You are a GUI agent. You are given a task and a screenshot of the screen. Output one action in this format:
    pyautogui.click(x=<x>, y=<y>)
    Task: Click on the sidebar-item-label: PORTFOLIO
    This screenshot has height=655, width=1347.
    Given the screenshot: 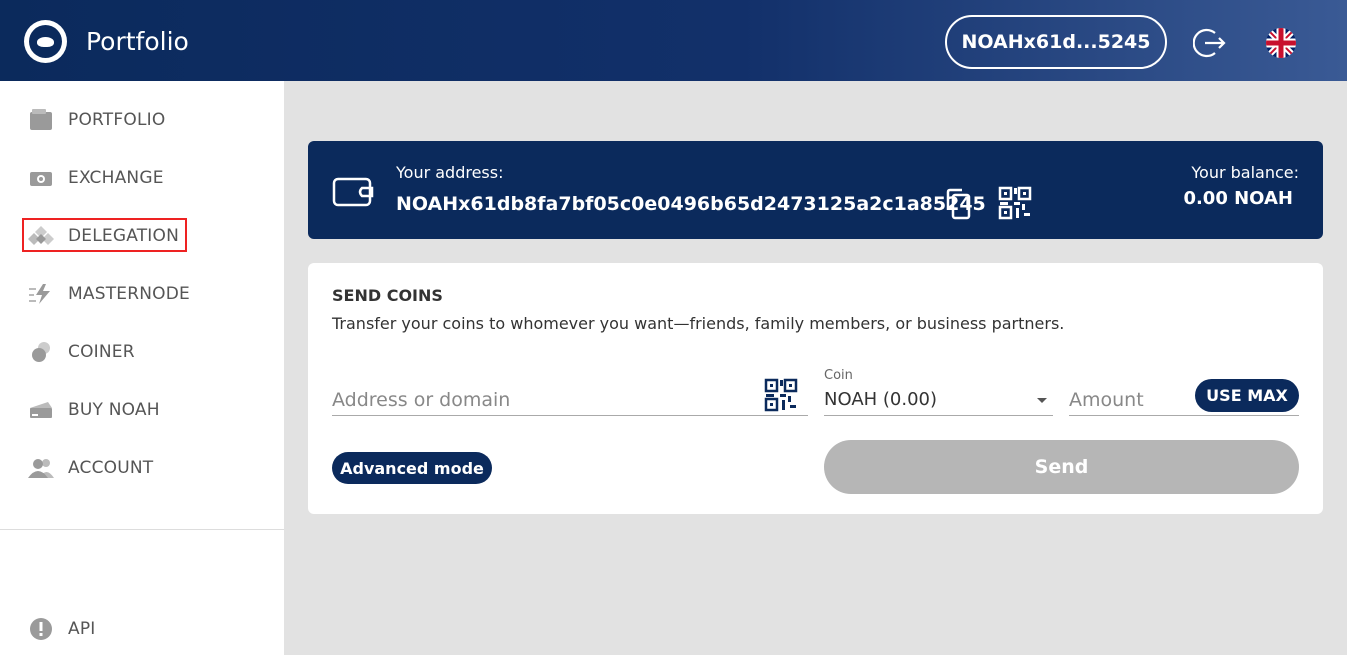 What is the action you would take?
    pyautogui.click(x=117, y=120)
    